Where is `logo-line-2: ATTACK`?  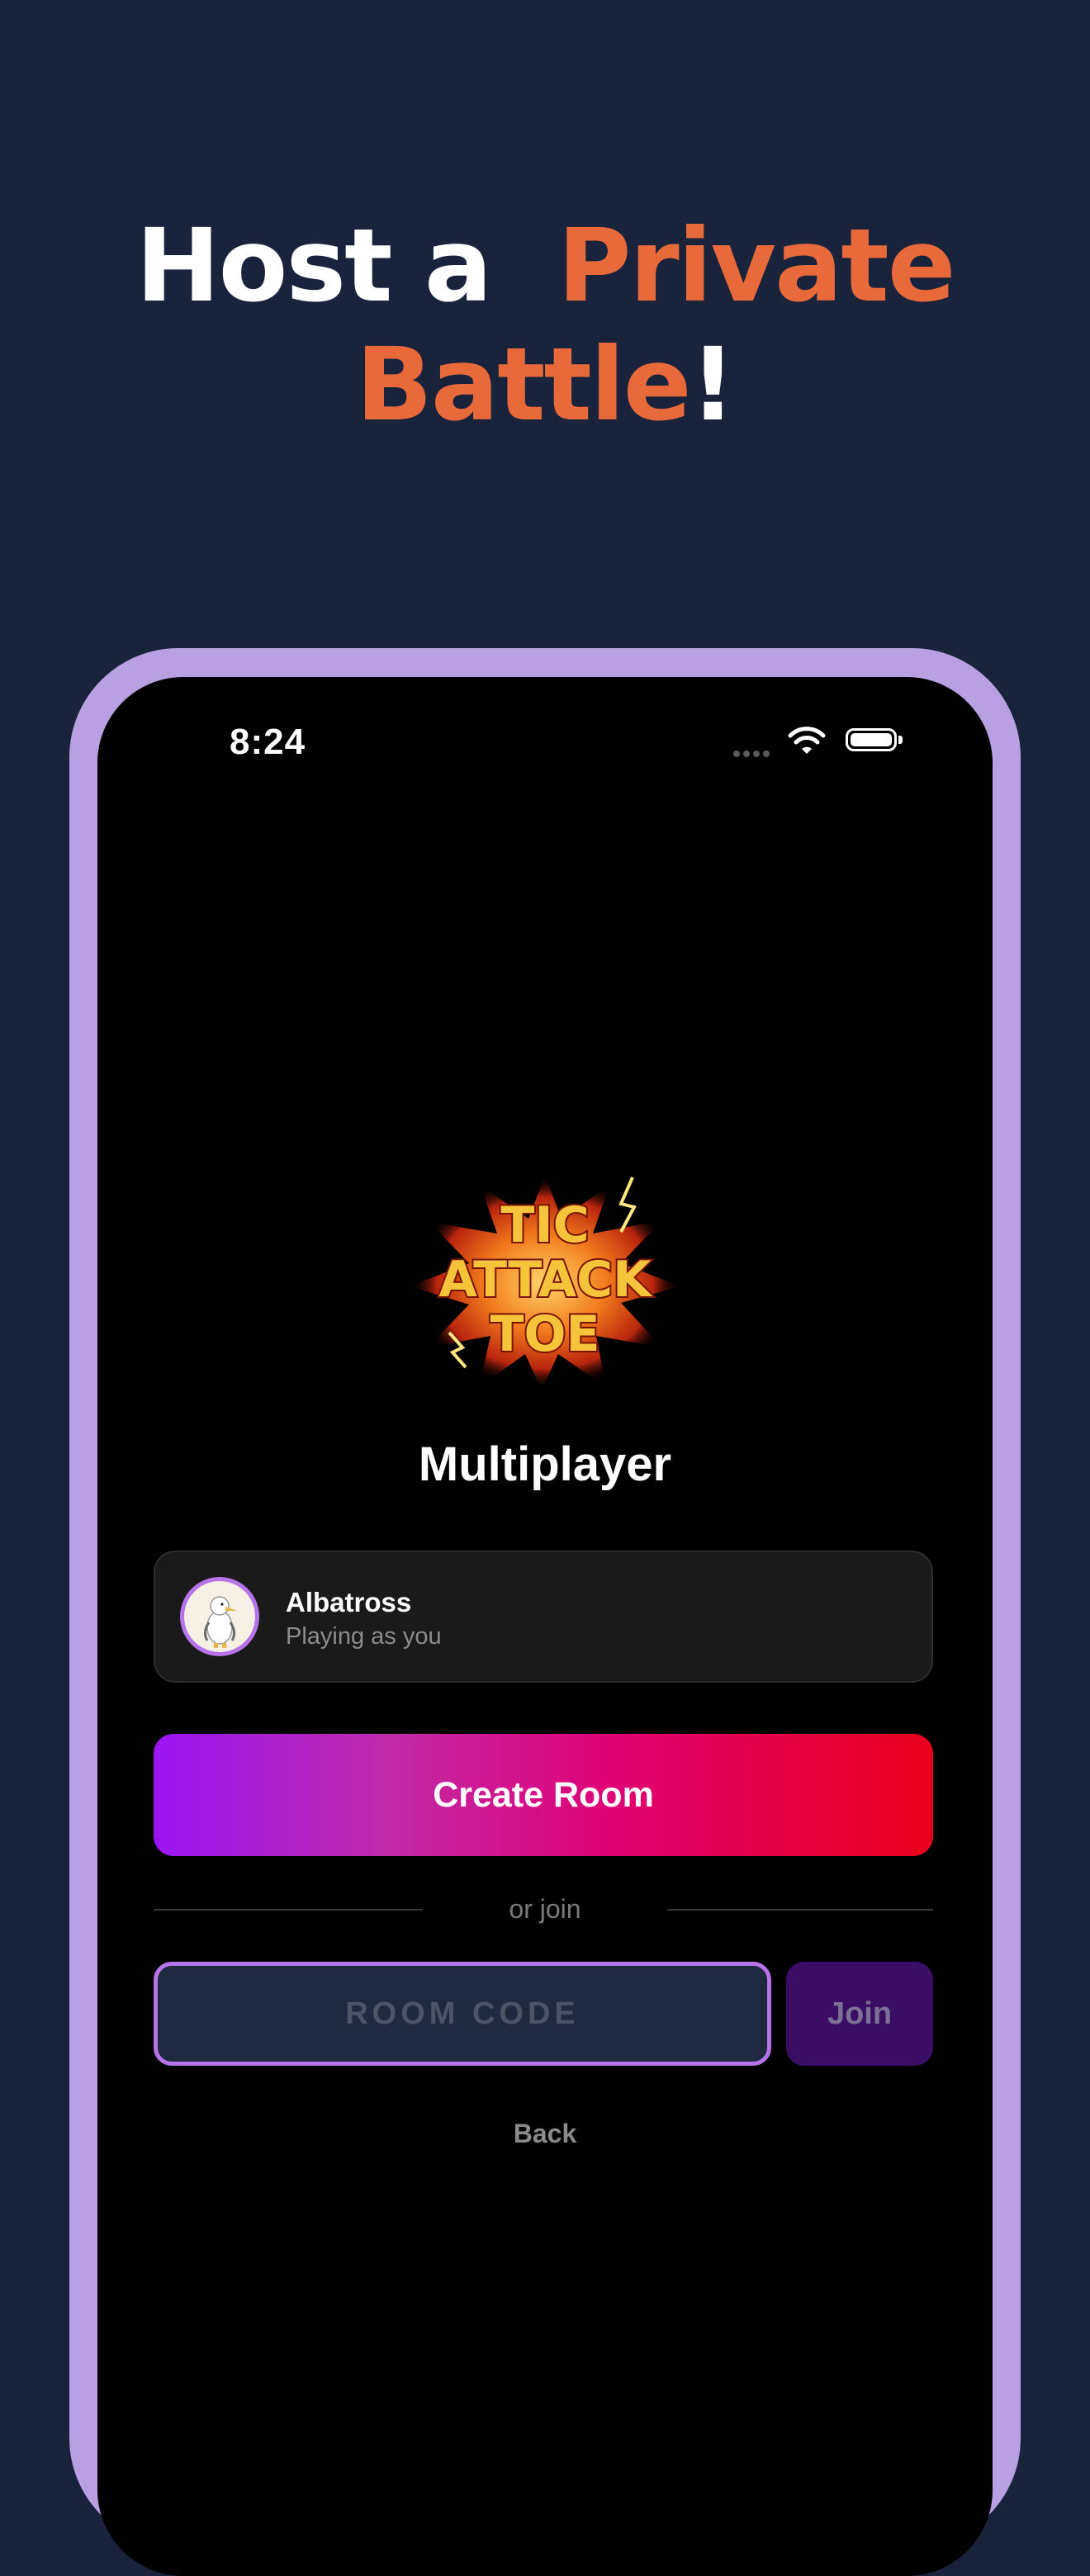
logo-line-2: ATTACK is located at coordinates (546, 1280).